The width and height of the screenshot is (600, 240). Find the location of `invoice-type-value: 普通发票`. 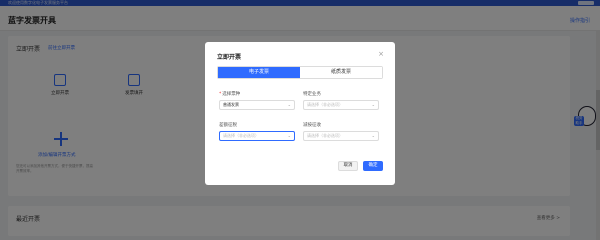

invoice-type-value: 普通发票 is located at coordinates (231, 104).